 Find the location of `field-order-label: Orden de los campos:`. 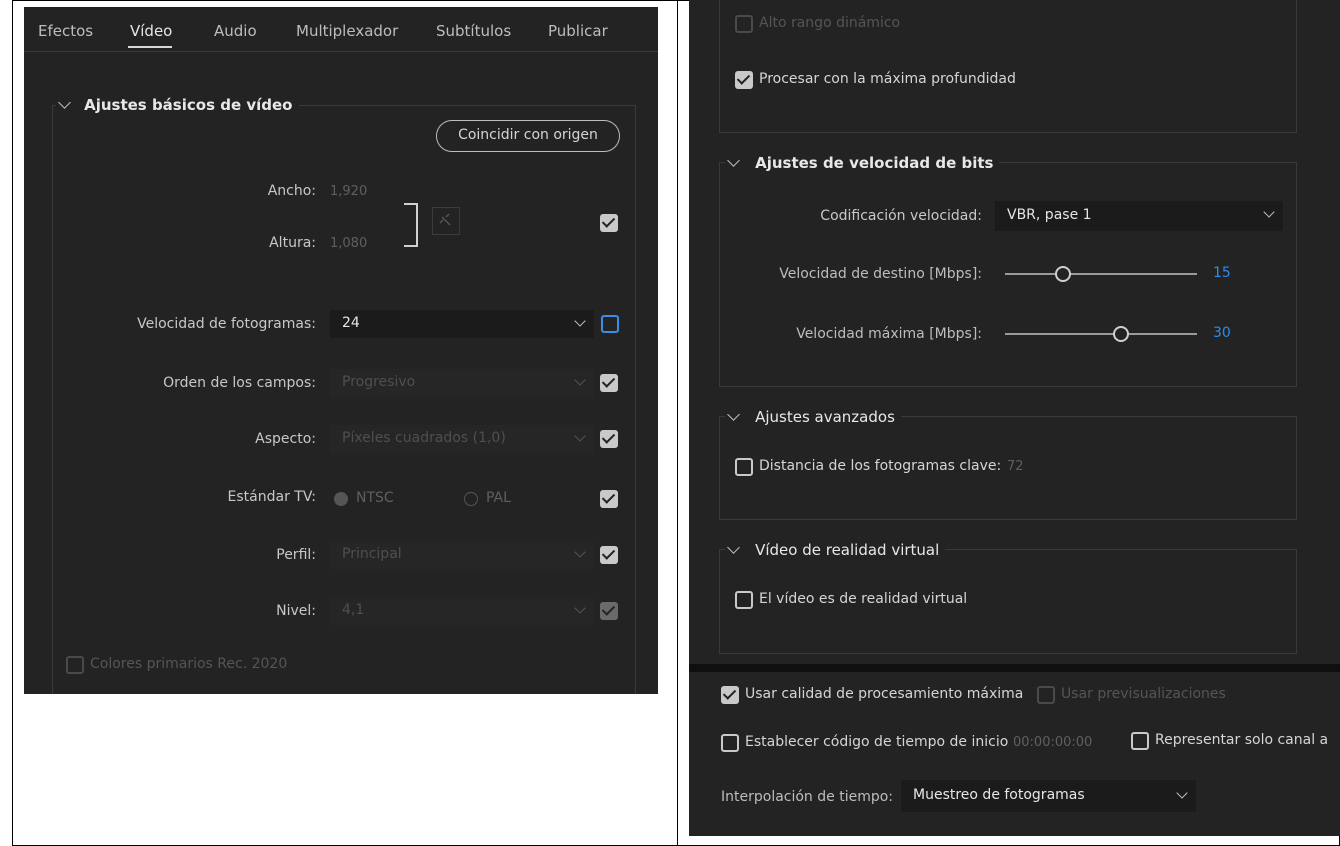

field-order-label: Orden de los campos: is located at coordinates (239, 383).